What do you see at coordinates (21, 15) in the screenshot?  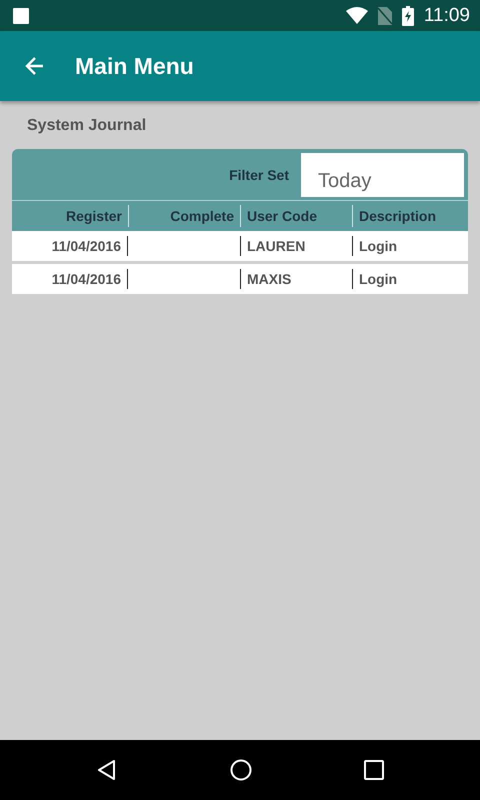 I see `notification-icon` at bounding box center [21, 15].